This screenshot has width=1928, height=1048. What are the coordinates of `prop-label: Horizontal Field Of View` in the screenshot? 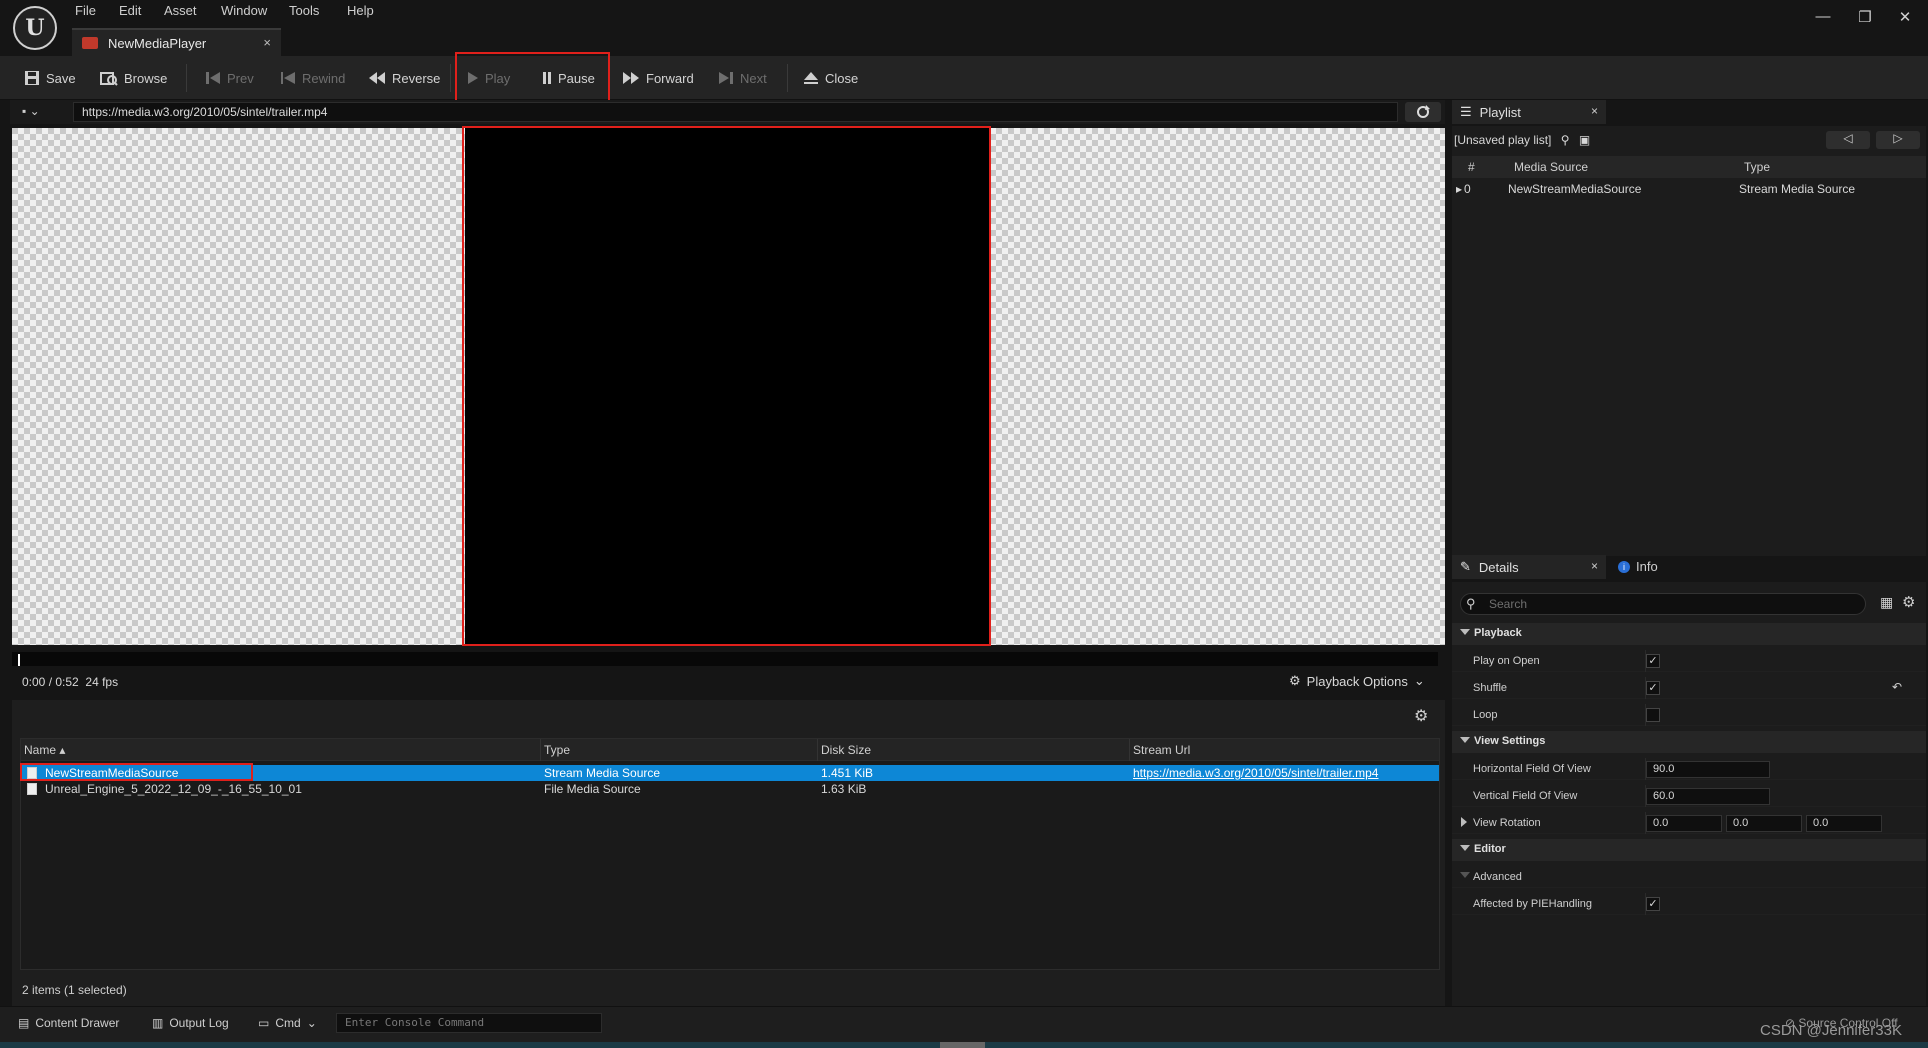 It's located at (1532, 769).